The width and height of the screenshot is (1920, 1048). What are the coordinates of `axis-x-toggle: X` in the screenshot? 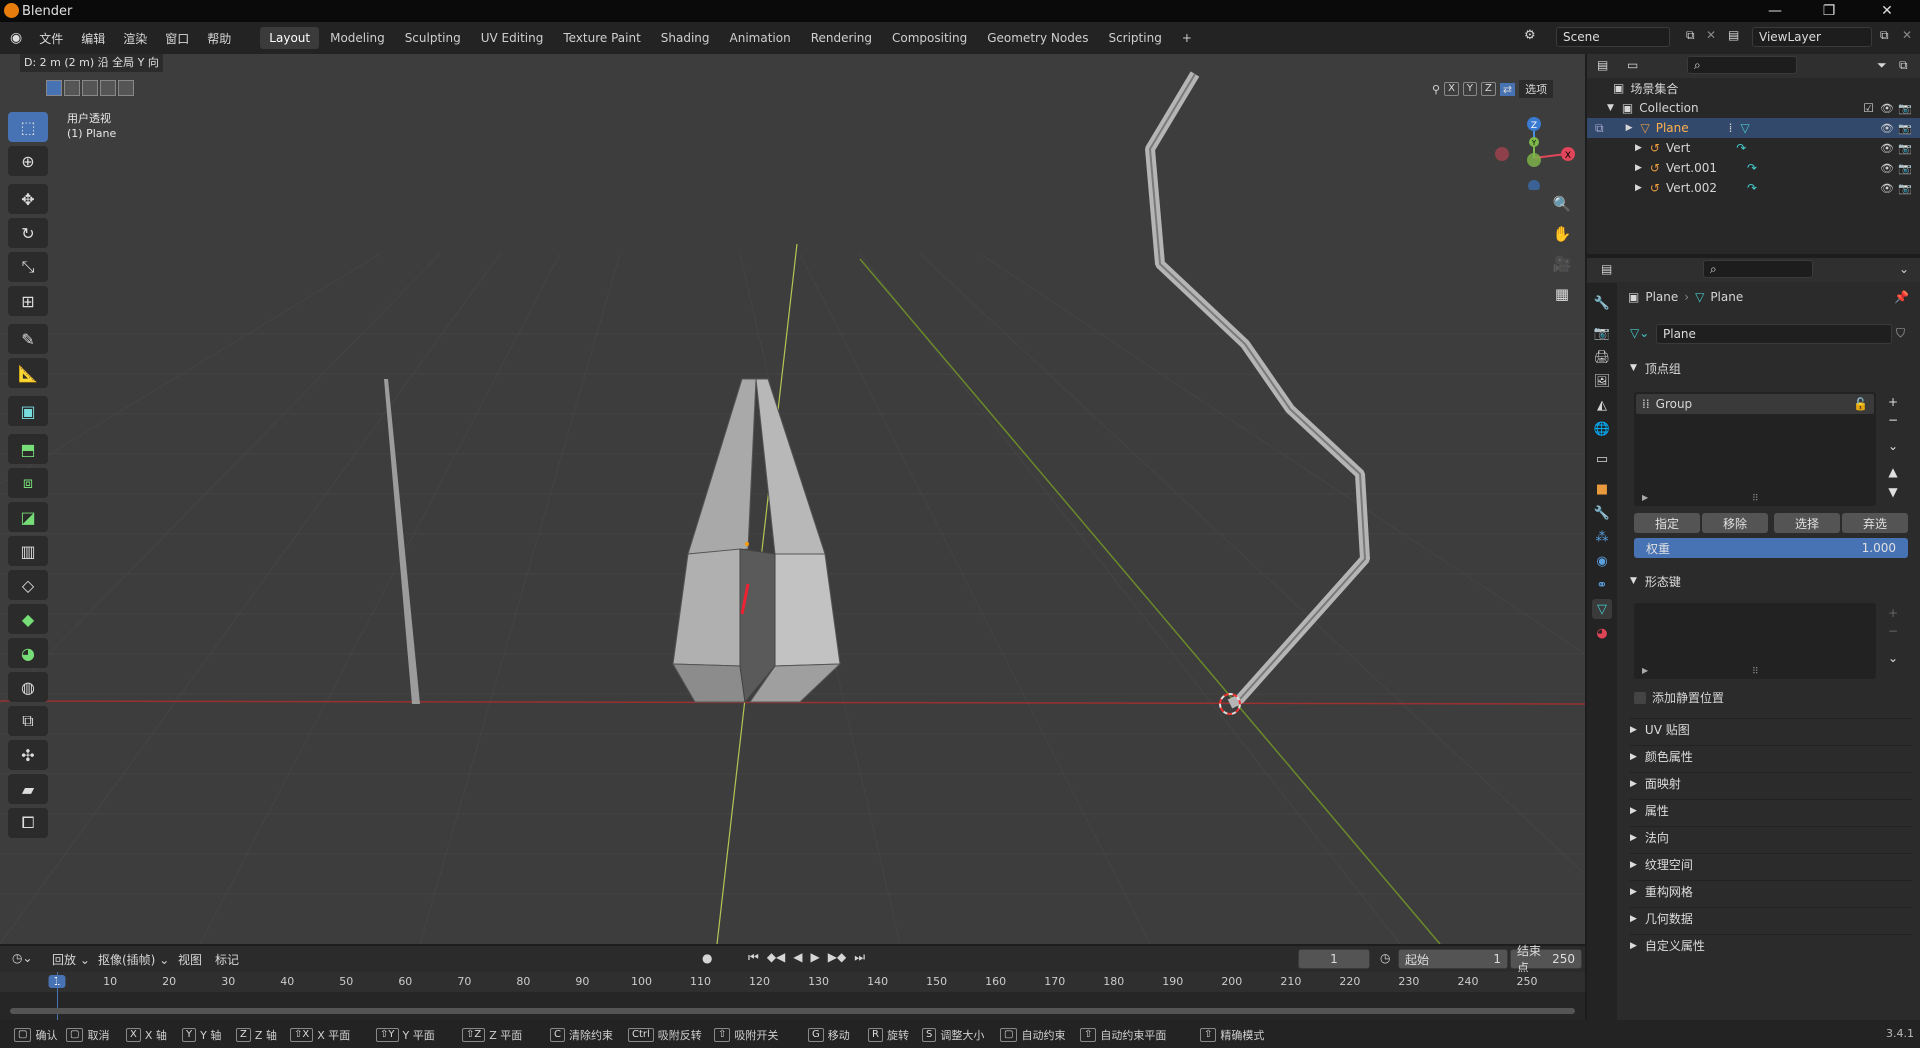 It's located at (1451, 89).